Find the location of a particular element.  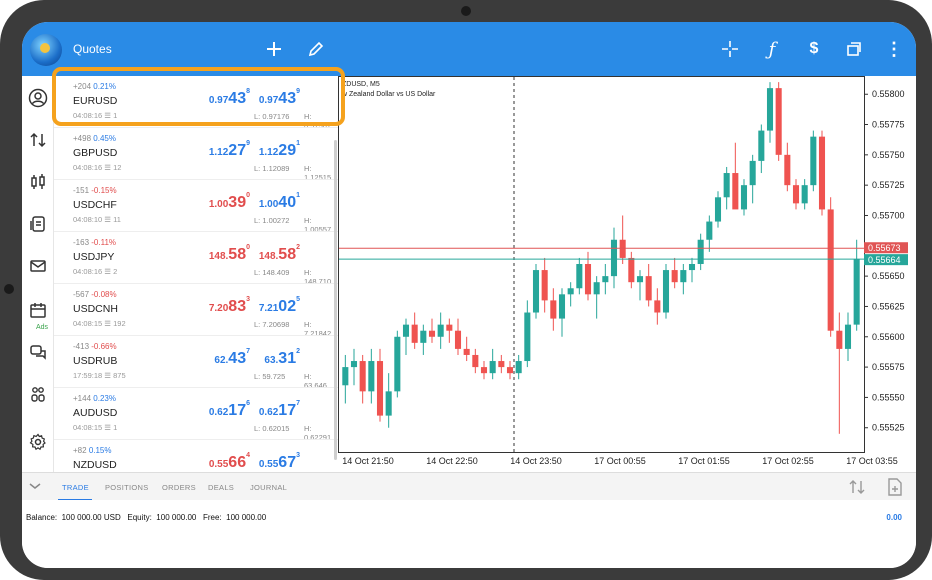

bid-price: 148.580 is located at coordinates (229, 254).